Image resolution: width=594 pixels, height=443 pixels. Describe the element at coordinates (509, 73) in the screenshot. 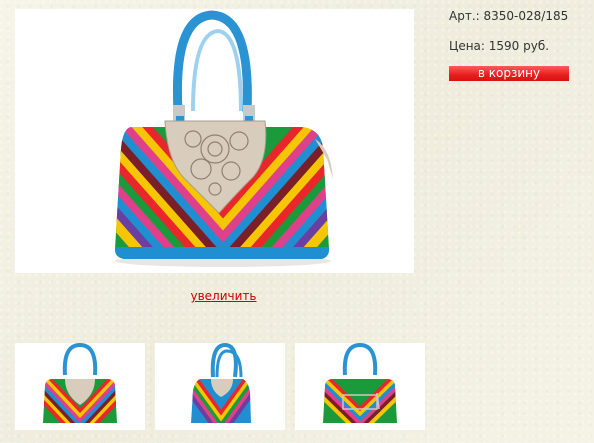

I see `add-to-cart-button: в корзину` at that location.